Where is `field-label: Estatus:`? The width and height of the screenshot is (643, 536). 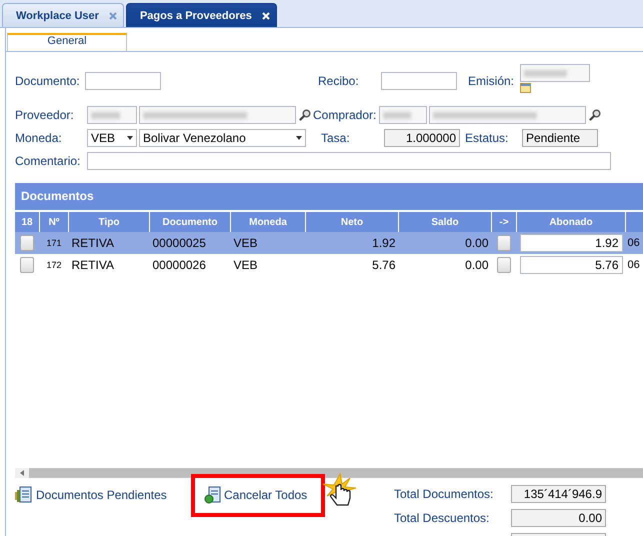 field-label: Estatus: is located at coordinates (487, 138).